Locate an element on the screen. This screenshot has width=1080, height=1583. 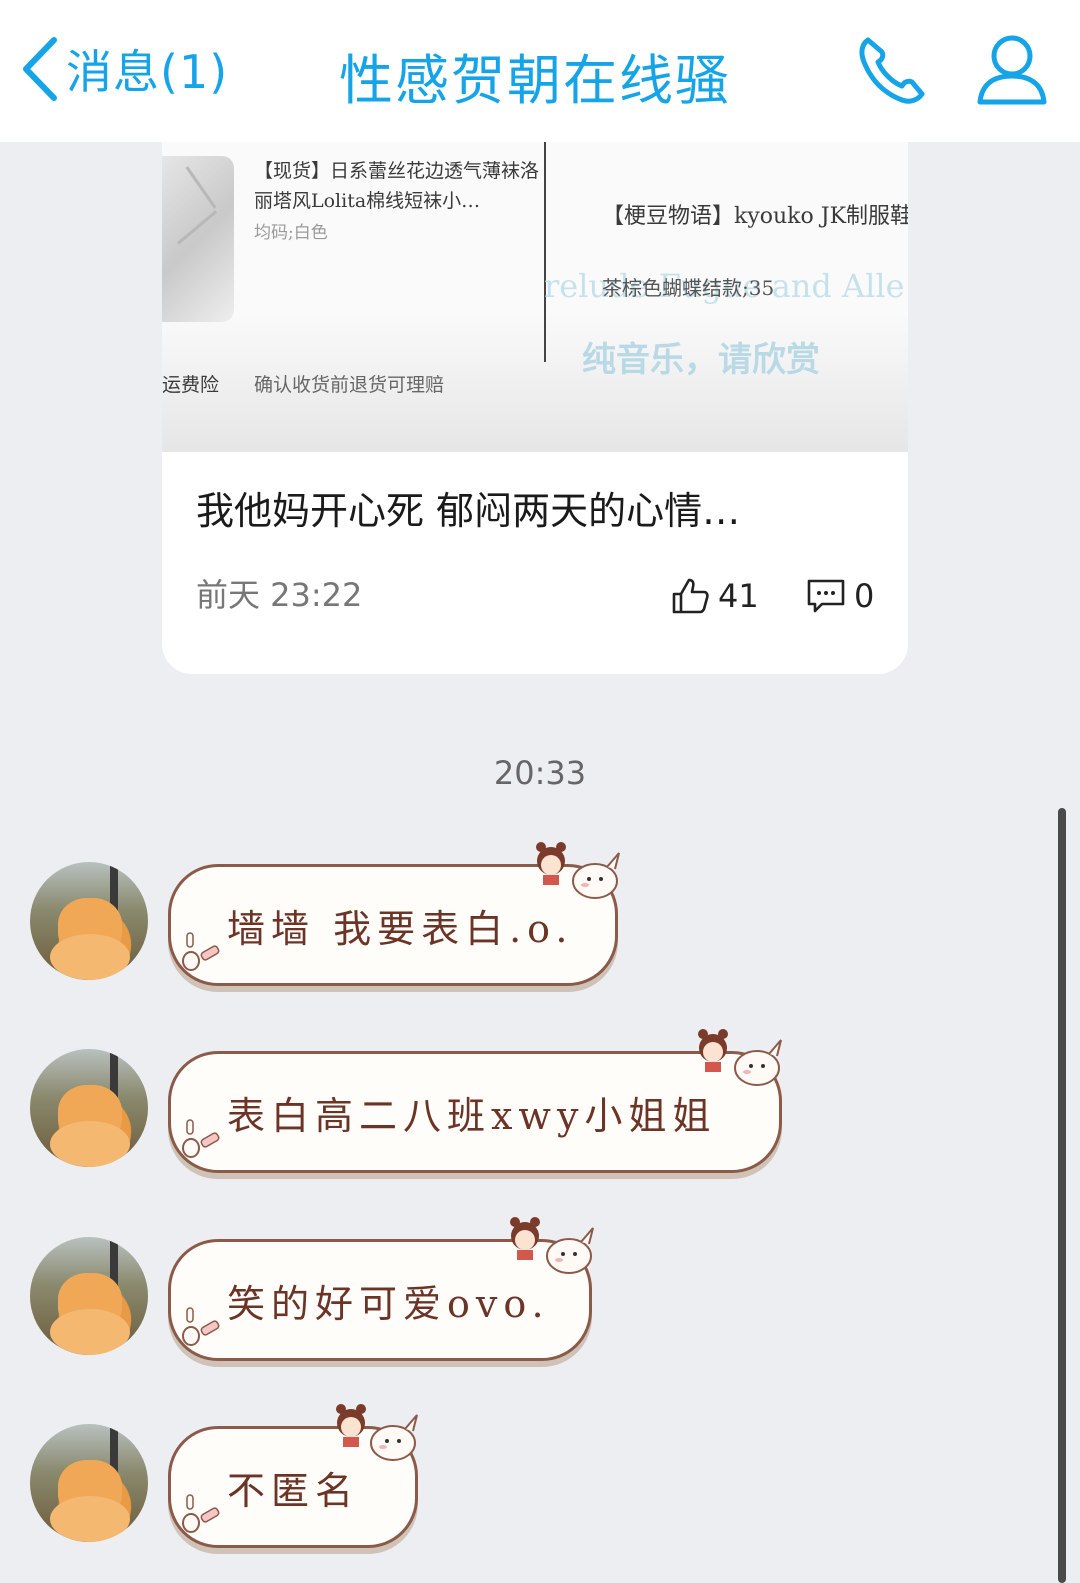
message-bubble: 表白高二八班xwy小姐姐 is located at coordinates (475, 1101).